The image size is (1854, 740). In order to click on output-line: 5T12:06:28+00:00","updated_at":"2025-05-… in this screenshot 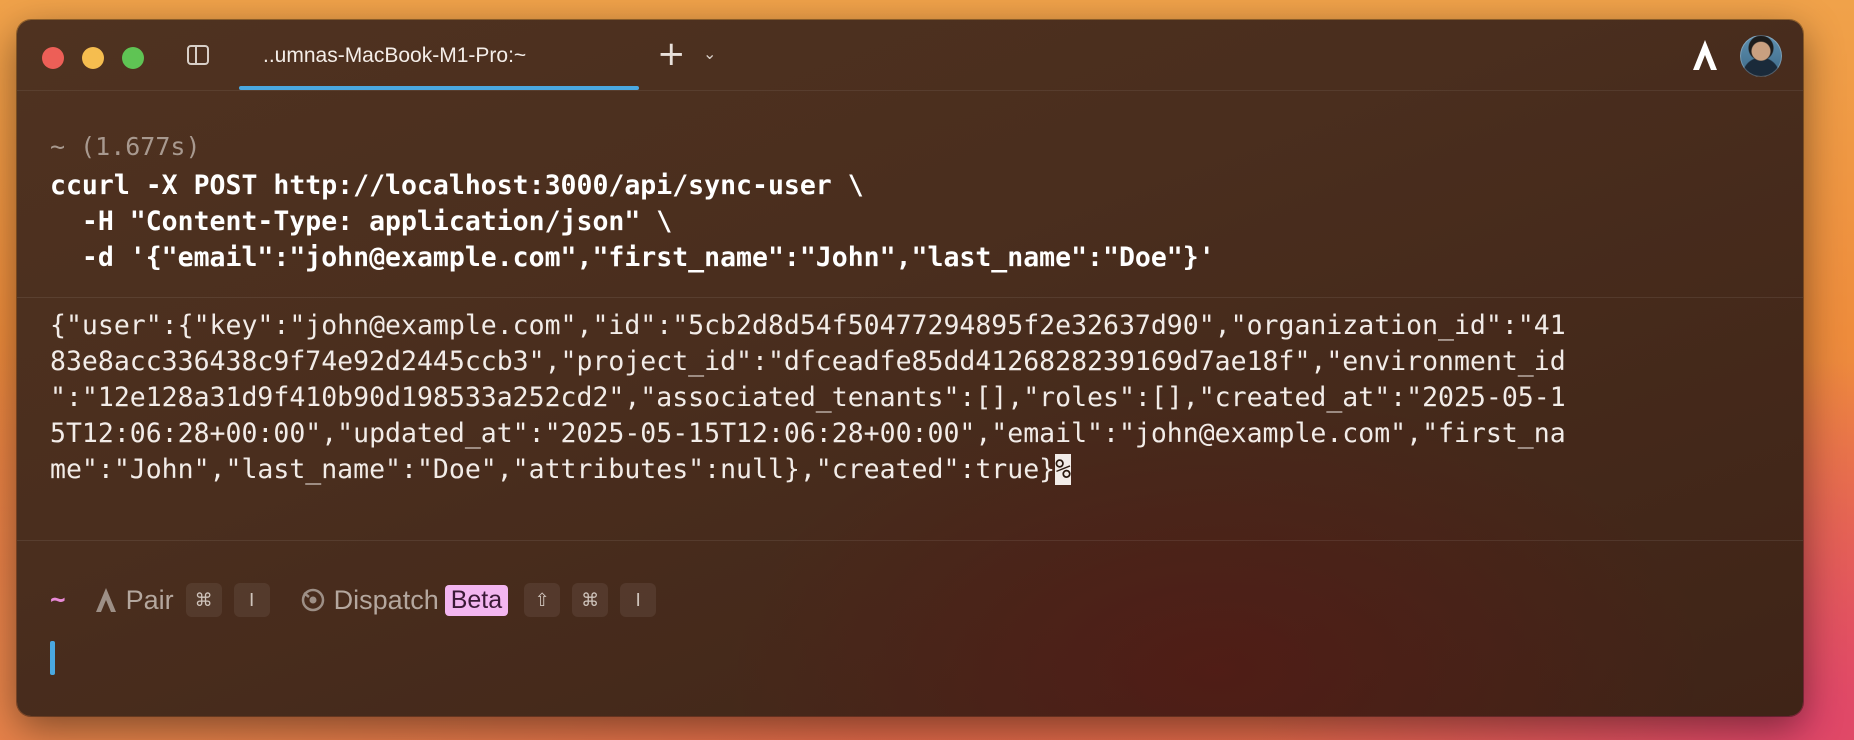, I will do `click(808, 433)`.